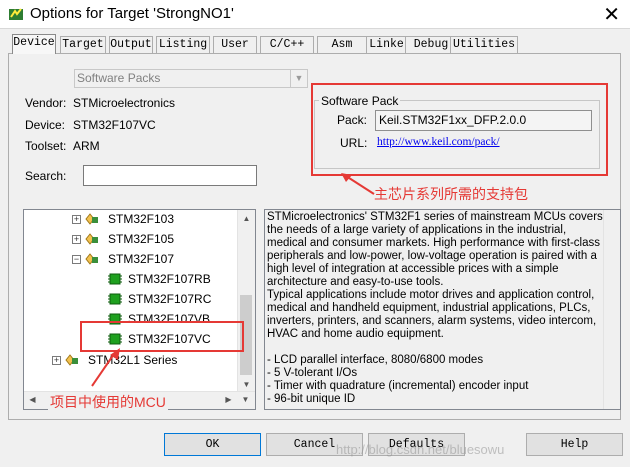 The height and width of the screenshot is (467, 630). I want to click on watermark: http://blog.csdn.net/bluesowu, so click(420, 449).